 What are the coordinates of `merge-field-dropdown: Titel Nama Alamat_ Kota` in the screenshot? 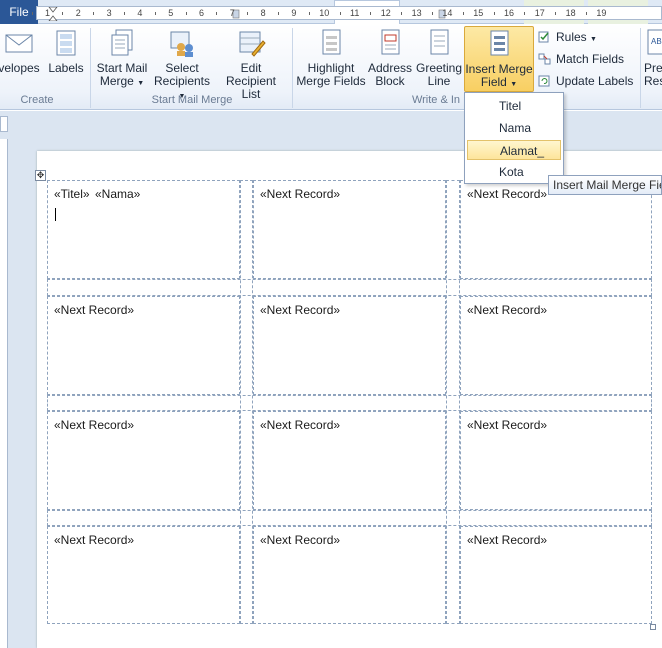 It's located at (514, 138).